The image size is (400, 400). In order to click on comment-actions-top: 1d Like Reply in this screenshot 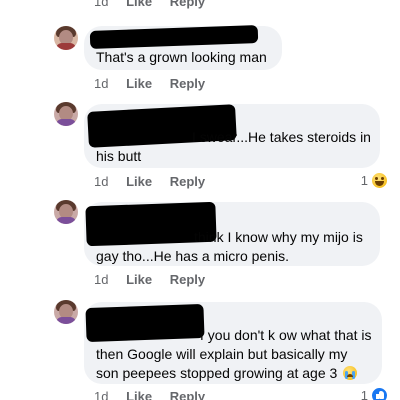, I will do `click(156, 4)`.